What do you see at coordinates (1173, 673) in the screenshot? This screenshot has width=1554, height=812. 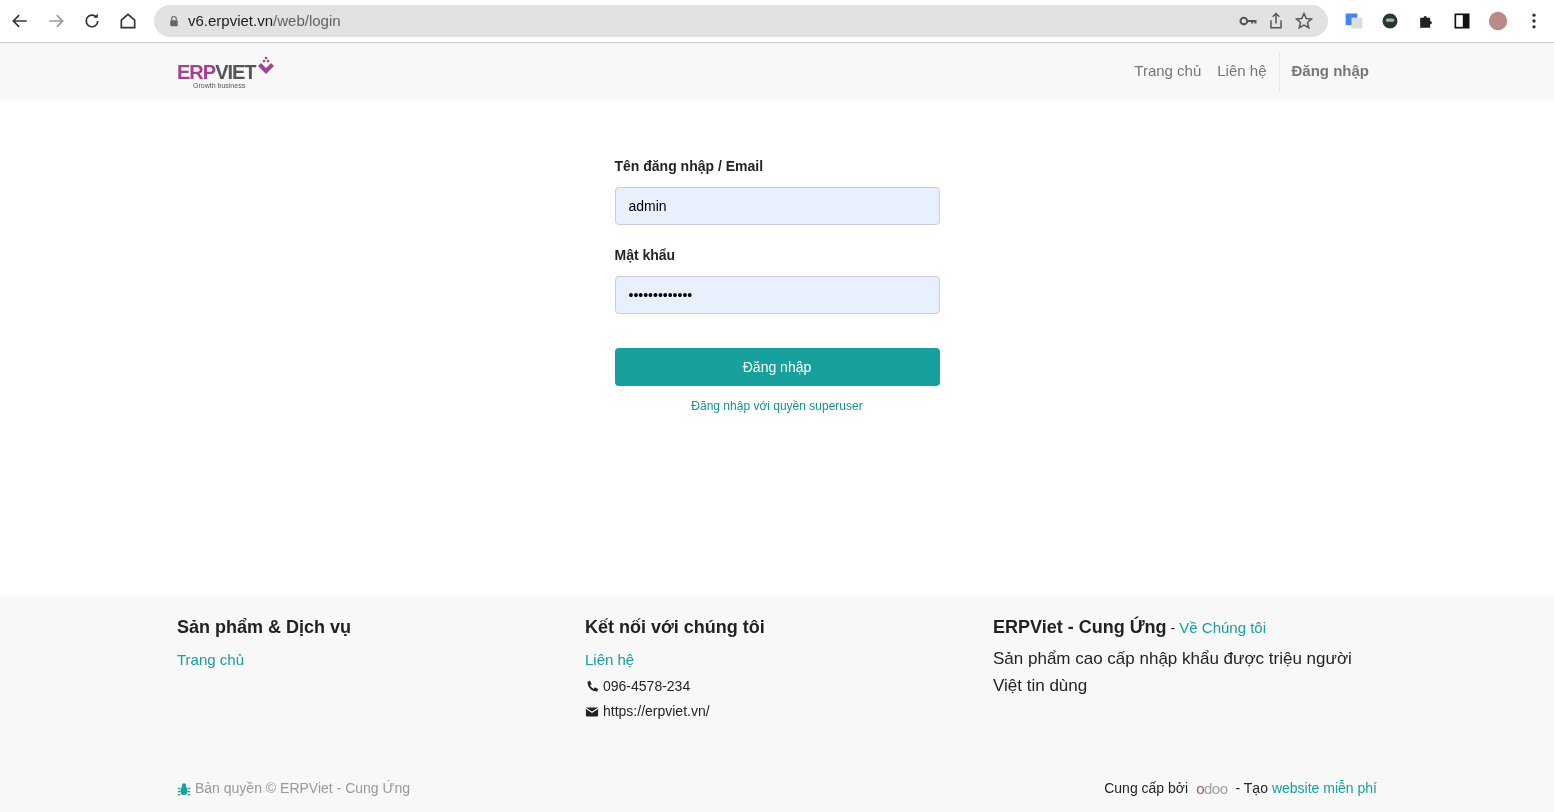 I see `about-text: Sản phẩm cao cấp nhập khẩu được triệu người Việt tin dùng` at bounding box center [1173, 673].